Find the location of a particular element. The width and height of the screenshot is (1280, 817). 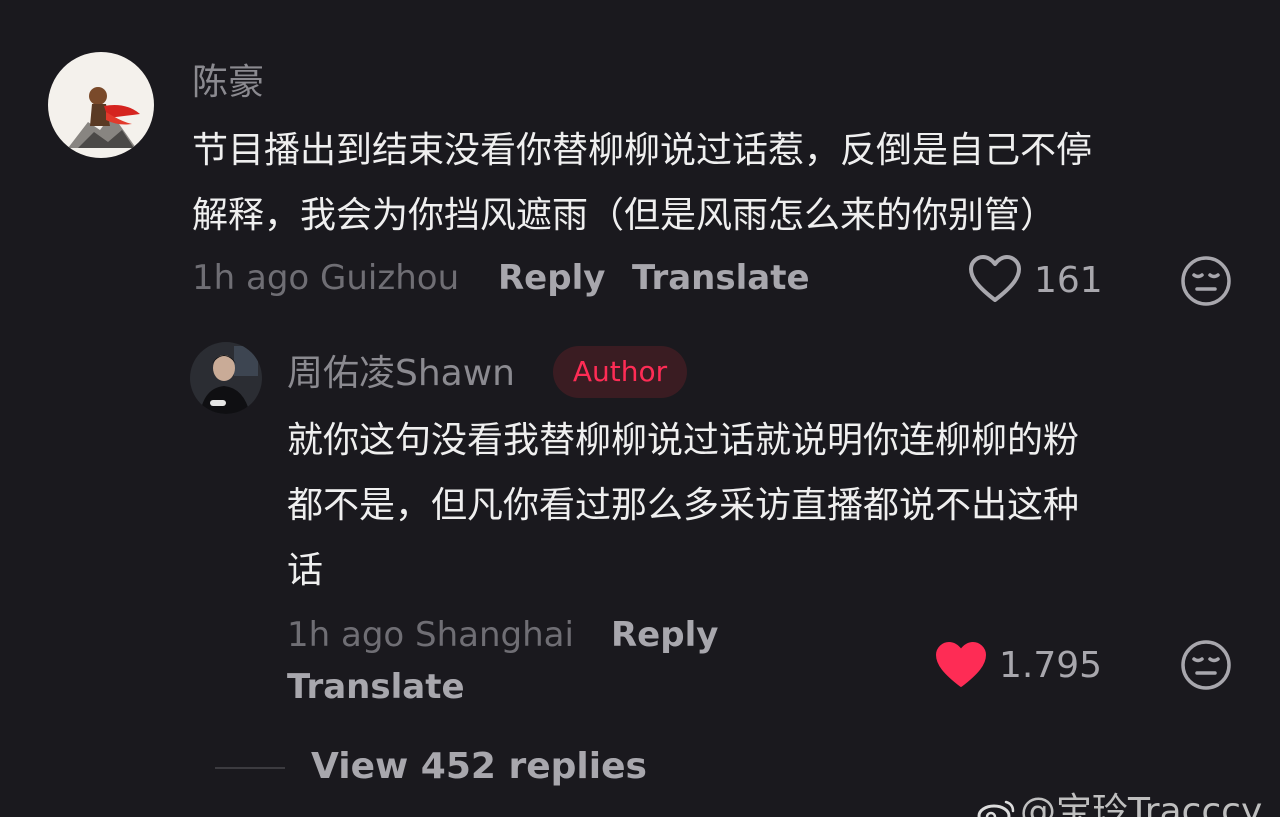

reply-meta: 1h ago Shanghai is located at coordinates (430, 635).